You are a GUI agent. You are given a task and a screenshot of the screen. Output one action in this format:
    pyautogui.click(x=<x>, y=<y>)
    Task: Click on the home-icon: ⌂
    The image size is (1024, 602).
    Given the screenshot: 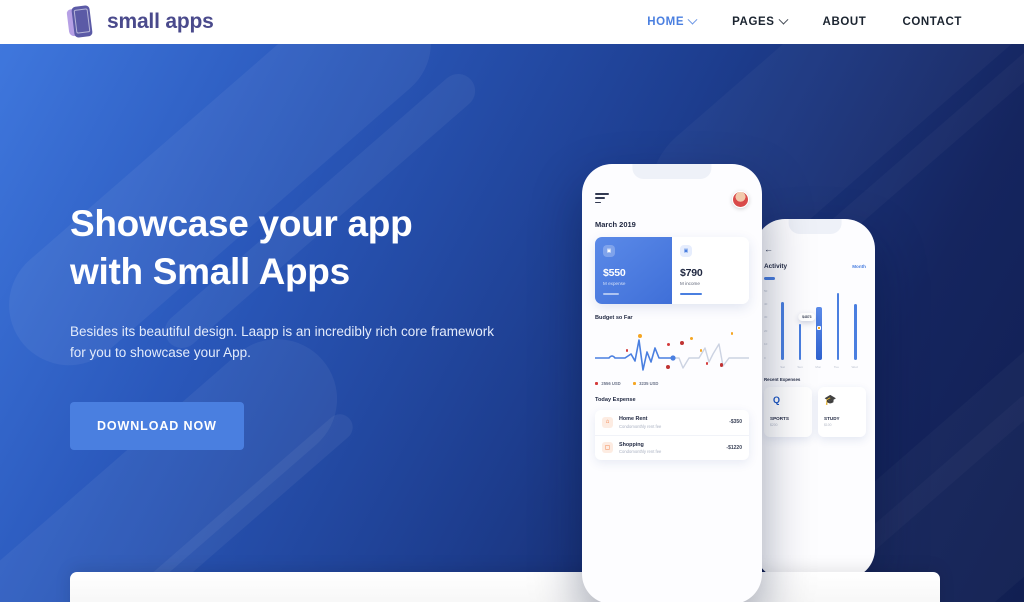 What is the action you would take?
    pyautogui.click(x=607, y=422)
    